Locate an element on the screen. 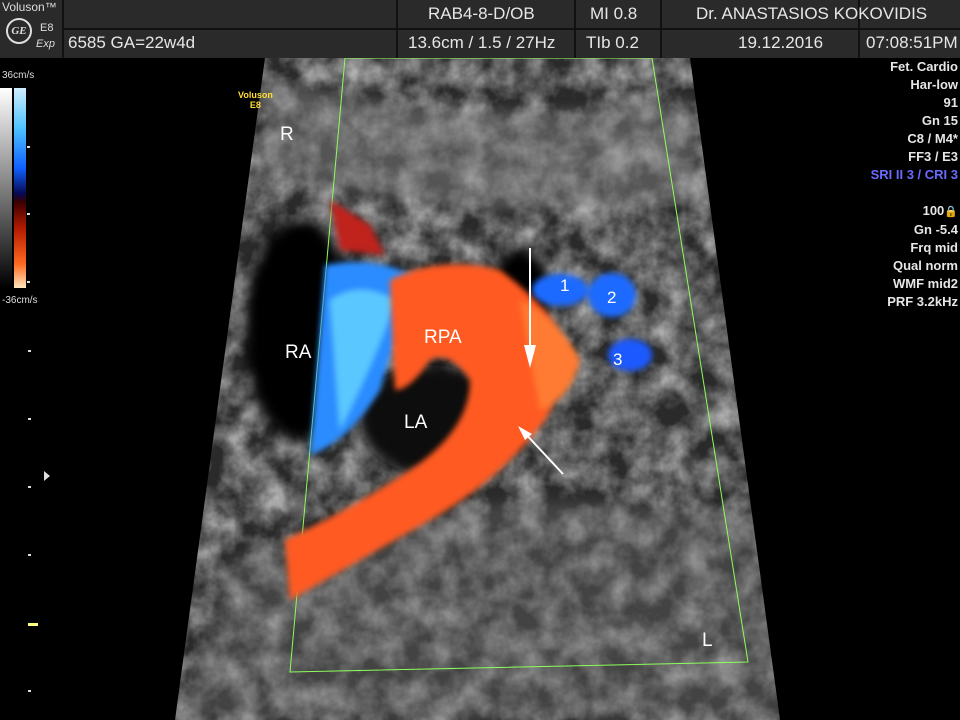 The image size is (960, 720). brand-name: Voluson™ is located at coordinates (29, 7).